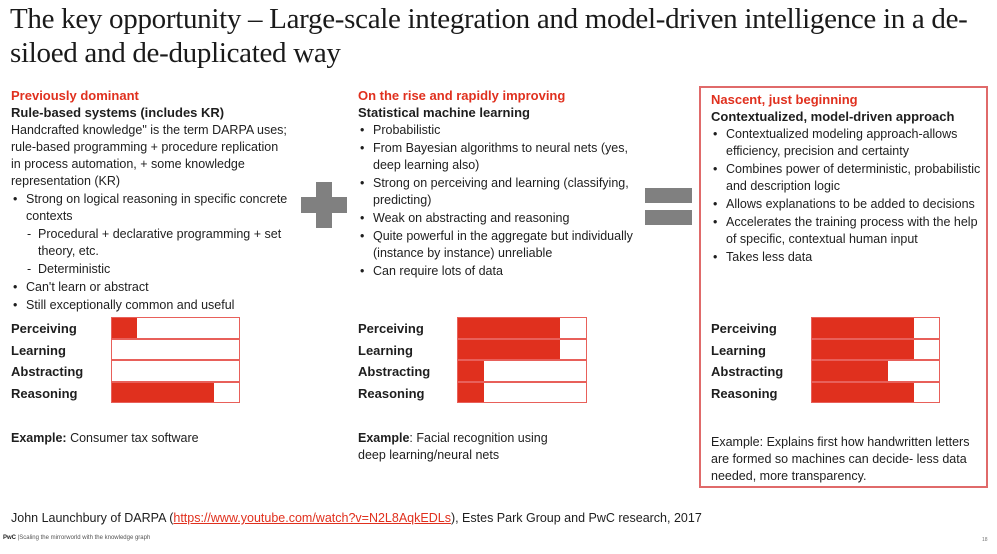 The image size is (997, 554). I want to click on column-heading: Statistical machine learning, so click(444, 112).